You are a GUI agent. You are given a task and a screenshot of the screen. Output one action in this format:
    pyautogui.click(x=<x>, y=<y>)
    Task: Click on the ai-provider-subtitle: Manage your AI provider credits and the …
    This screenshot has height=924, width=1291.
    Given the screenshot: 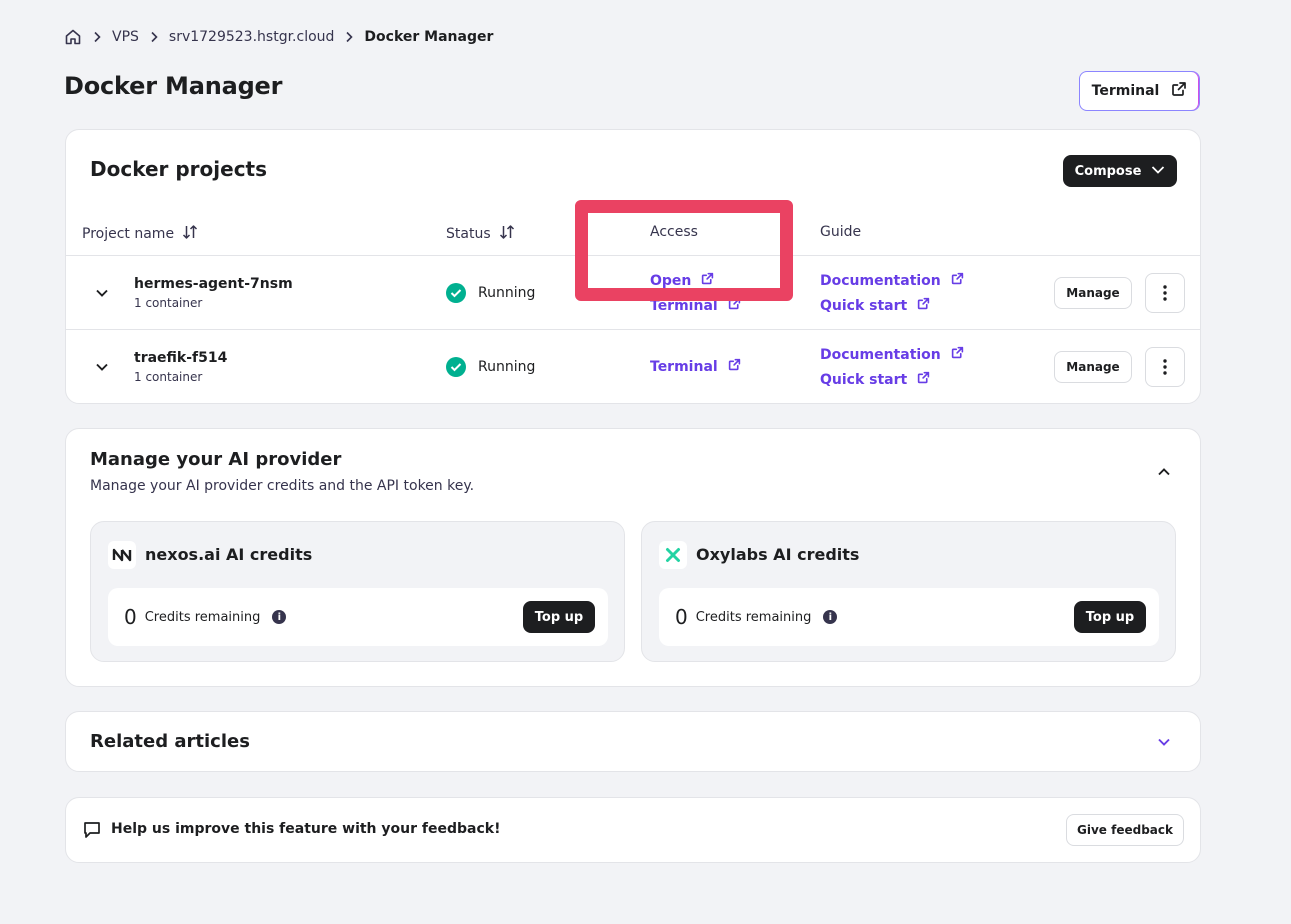 What is the action you would take?
    pyautogui.click(x=282, y=486)
    